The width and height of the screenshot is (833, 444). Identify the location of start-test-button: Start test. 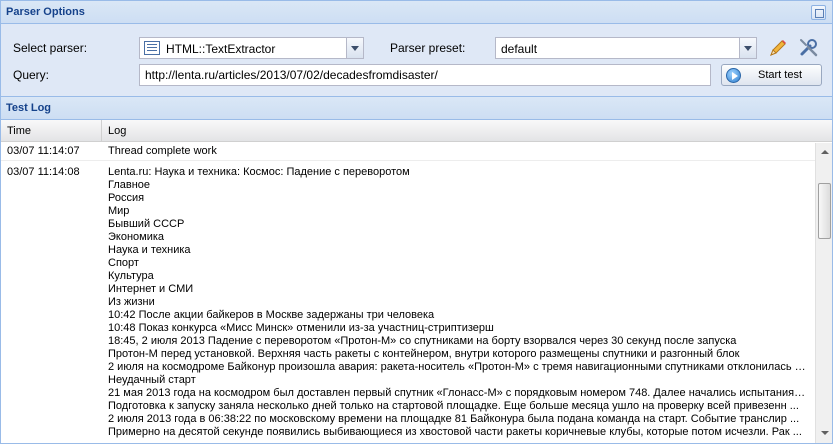
(771, 75).